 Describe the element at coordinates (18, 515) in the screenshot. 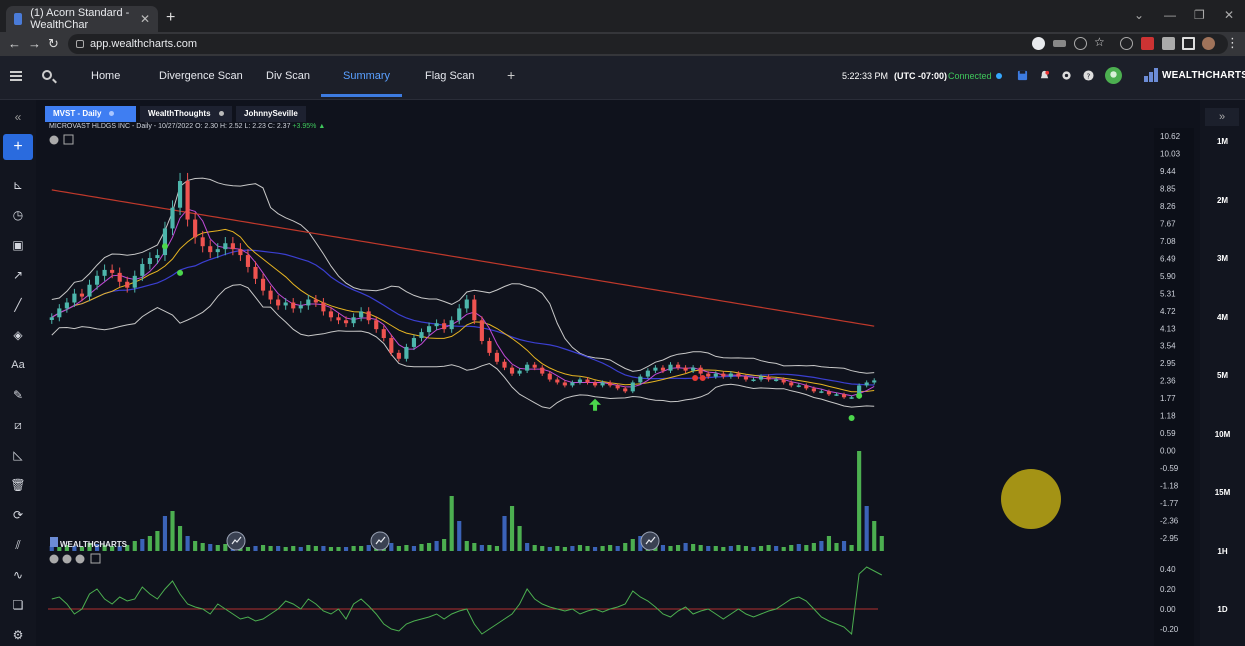

I see `refresh-icon: ⟳` at that location.